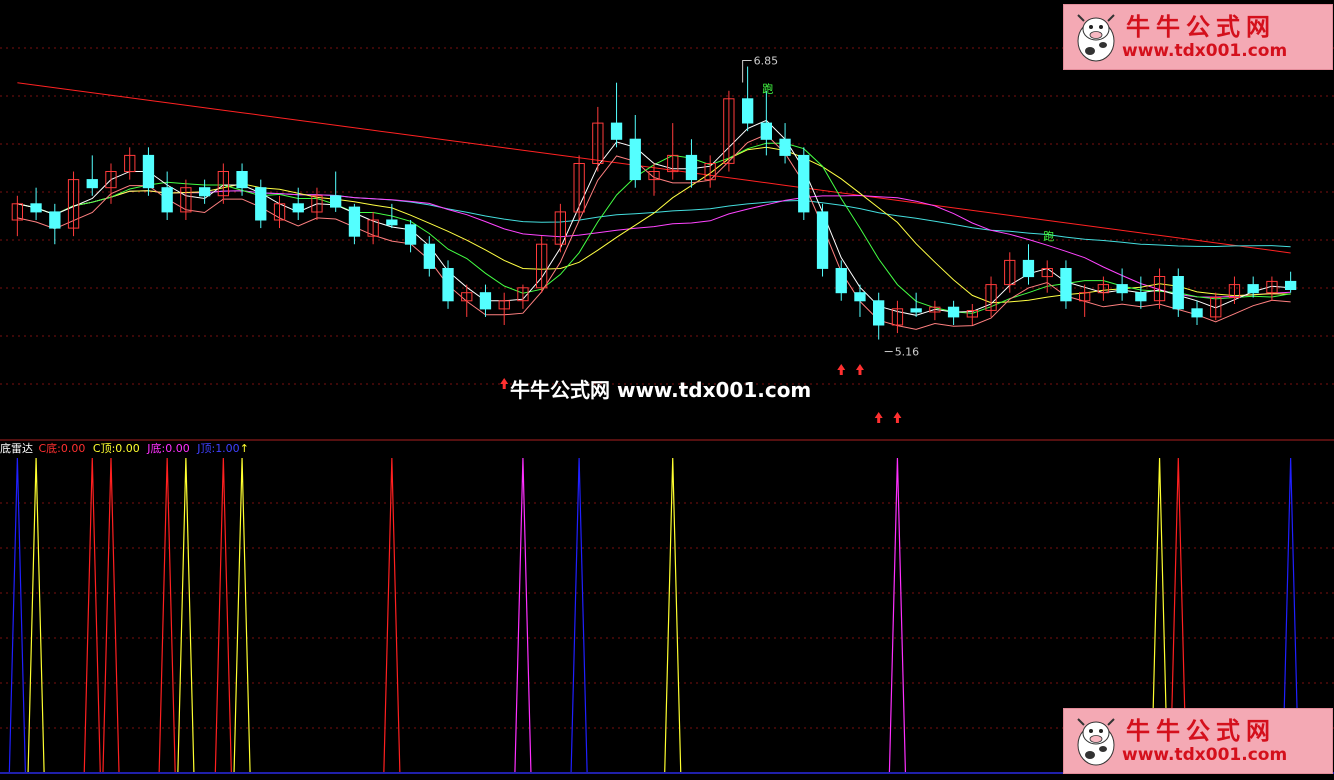 The width and height of the screenshot is (1334, 780). Describe the element at coordinates (244, 448) in the screenshot. I see `arrow-up-icon: ↑` at that location.